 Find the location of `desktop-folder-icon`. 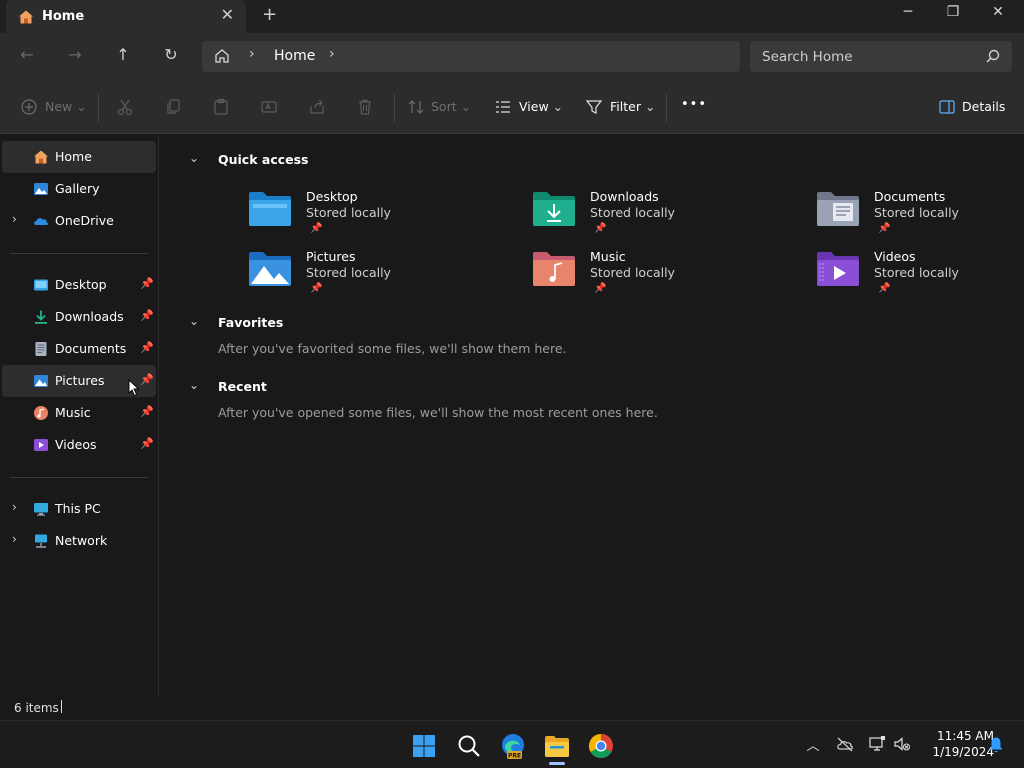

desktop-folder-icon is located at coordinates (41, 285).